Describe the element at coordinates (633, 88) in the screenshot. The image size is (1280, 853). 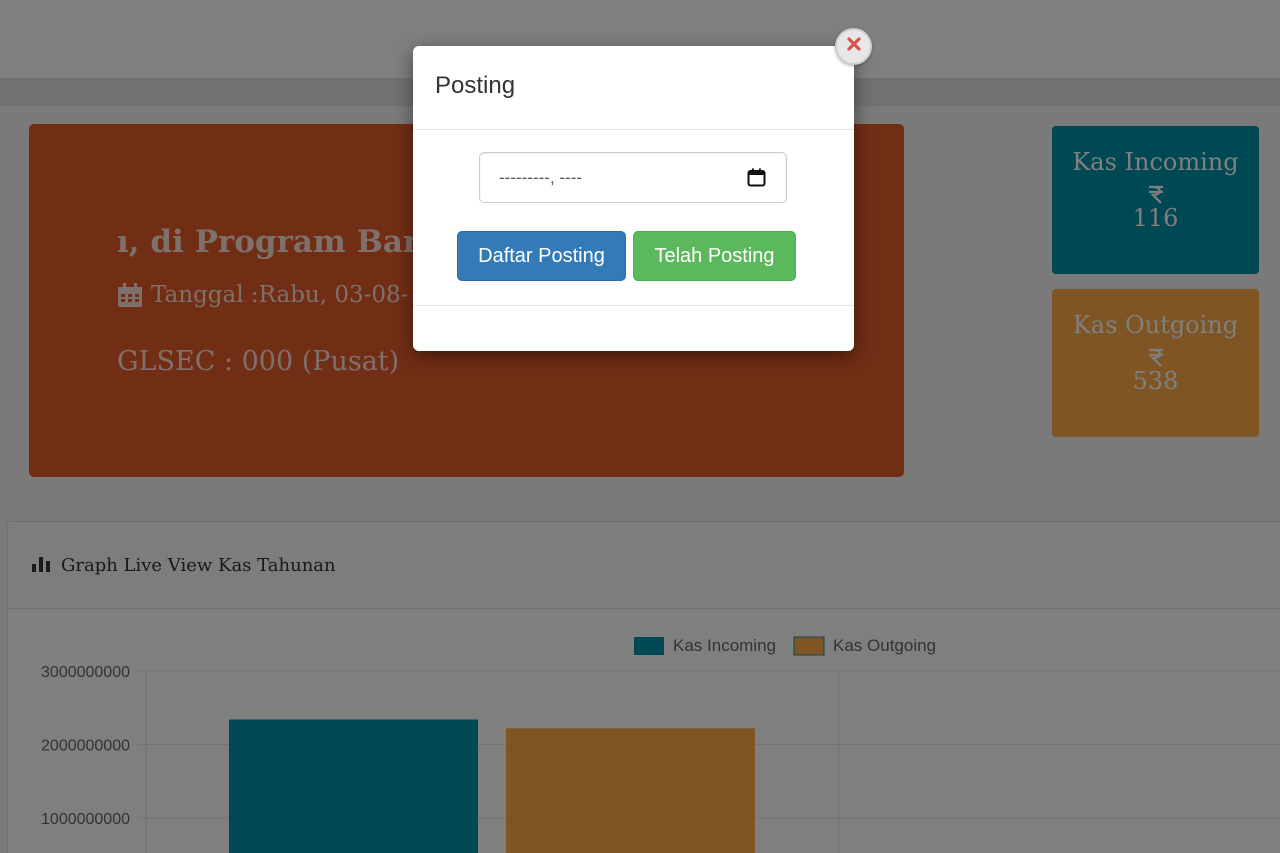
I see `modal-header: Posting` at that location.